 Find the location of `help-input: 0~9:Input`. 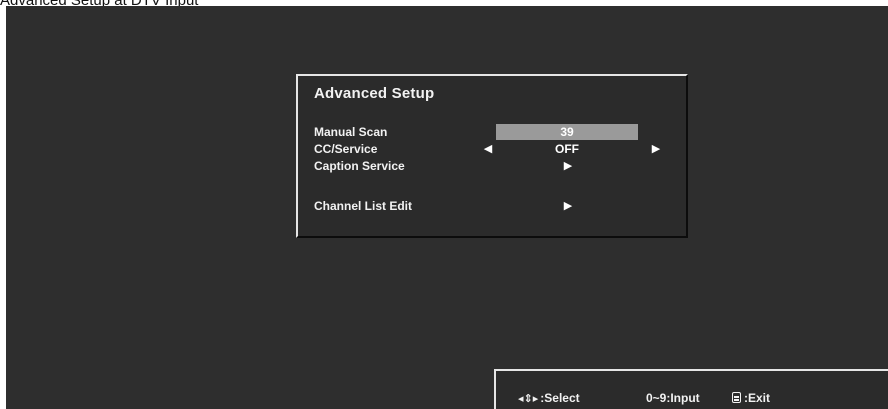

help-input: 0~9:Input is located at coordinates (673, 398).